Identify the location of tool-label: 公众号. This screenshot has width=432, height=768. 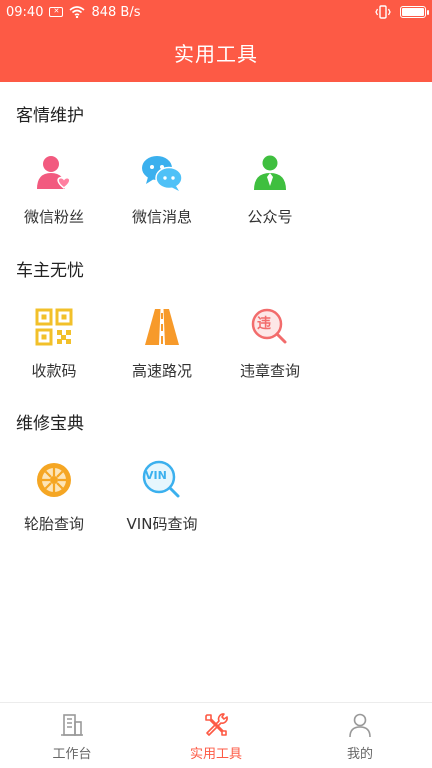
(270, 217).